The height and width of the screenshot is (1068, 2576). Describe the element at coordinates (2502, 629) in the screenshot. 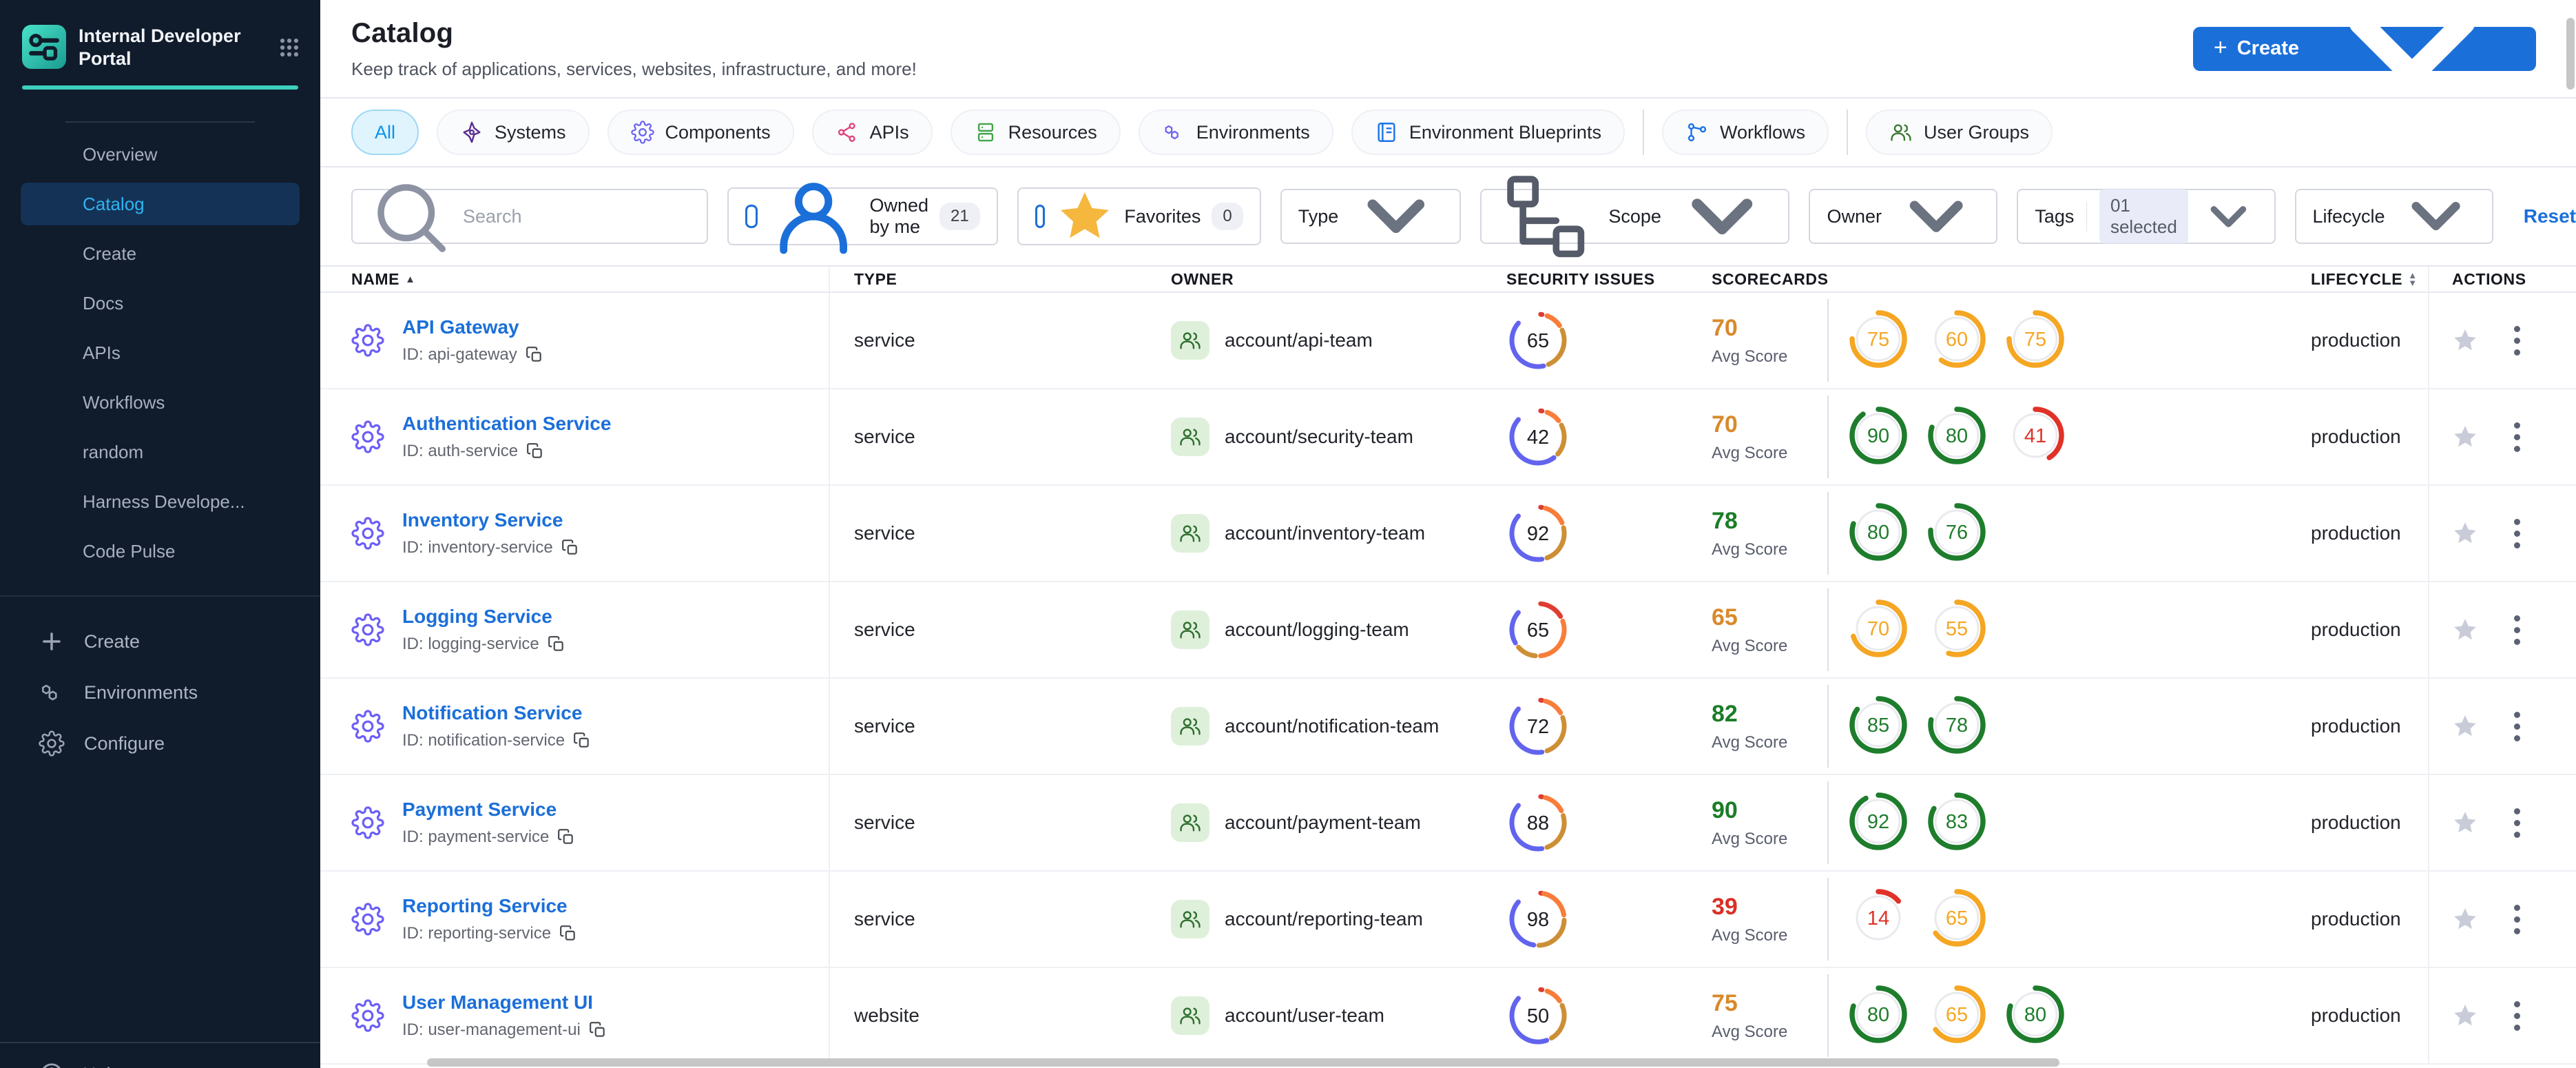

I see `actions-cell` at that location.